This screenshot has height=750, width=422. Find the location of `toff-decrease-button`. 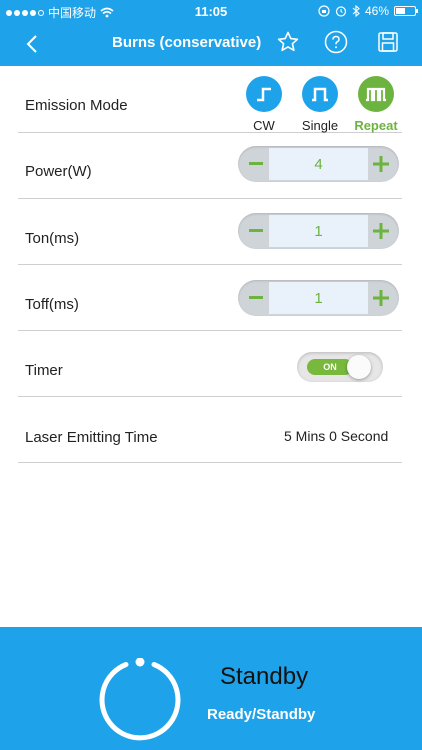

toff-decrease-button is located at coordinates (256, 298).